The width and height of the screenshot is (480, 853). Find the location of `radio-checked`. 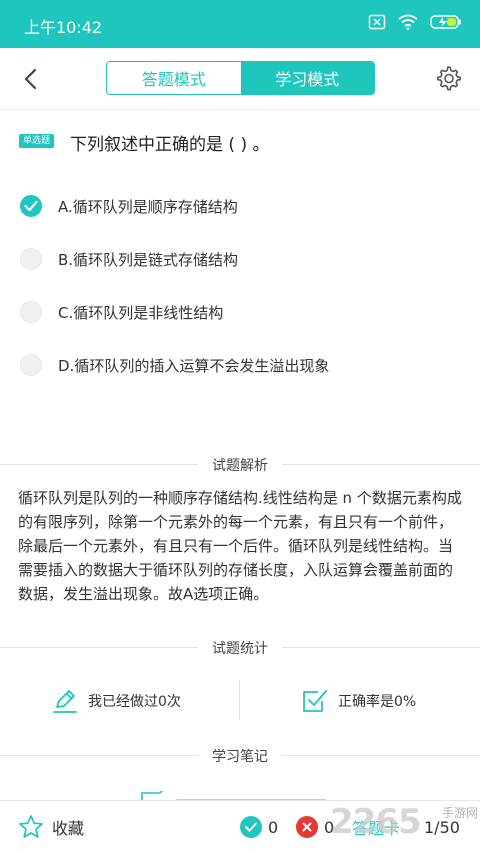

radio-checked is located at coordinates (31, 206).